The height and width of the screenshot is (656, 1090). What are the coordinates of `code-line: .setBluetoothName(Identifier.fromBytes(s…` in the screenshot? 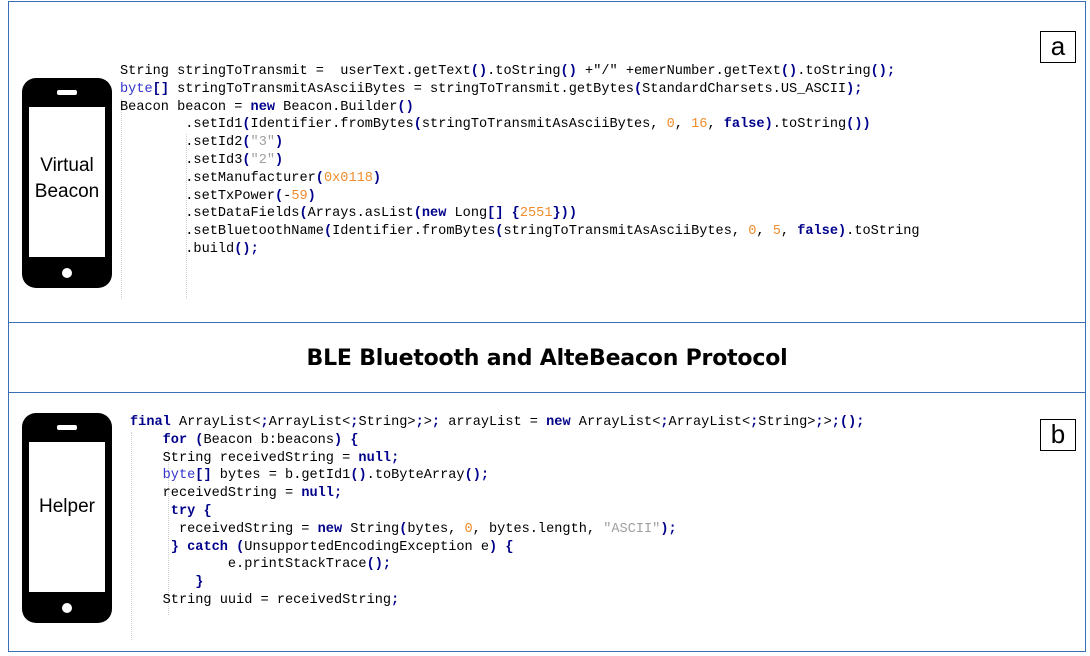 It's located at (520, 232).